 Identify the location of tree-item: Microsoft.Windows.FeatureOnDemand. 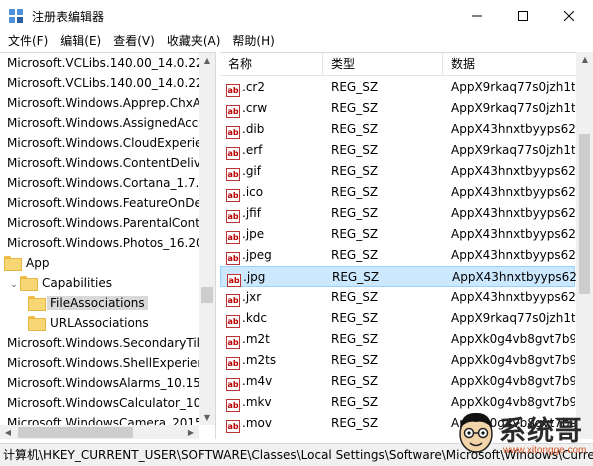
(101, 203).